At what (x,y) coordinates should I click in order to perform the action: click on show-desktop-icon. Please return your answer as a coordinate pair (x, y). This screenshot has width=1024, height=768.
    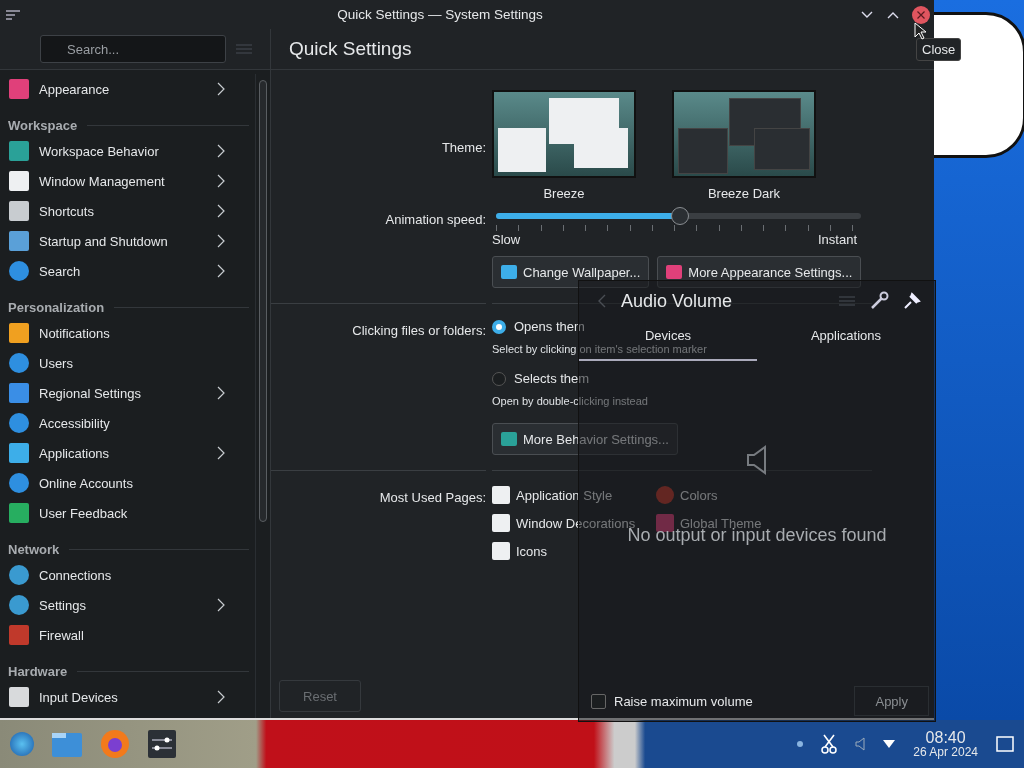
    Looking at the image, I should click on (1005, 744).